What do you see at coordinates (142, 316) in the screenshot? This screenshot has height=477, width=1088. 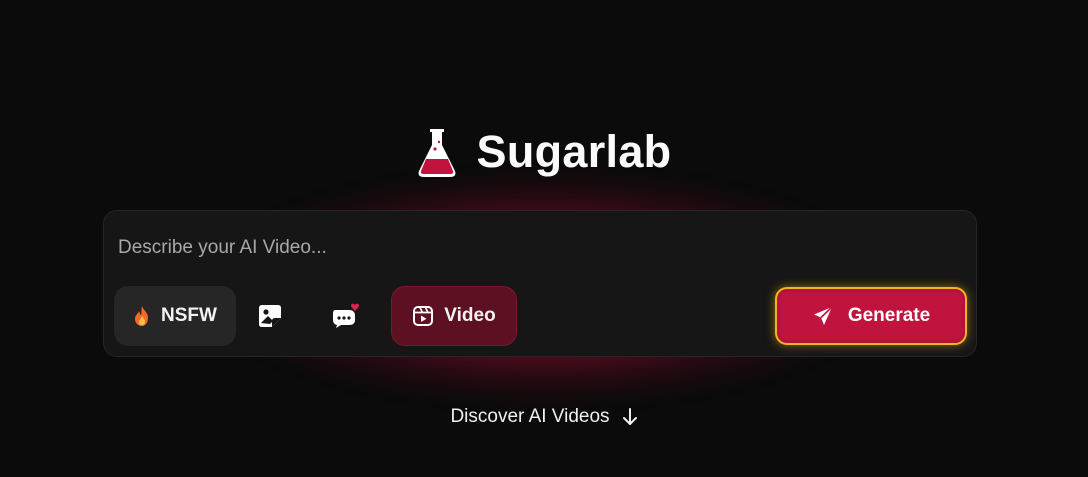 I see `flame-icon` at bounding box center [142, 316].